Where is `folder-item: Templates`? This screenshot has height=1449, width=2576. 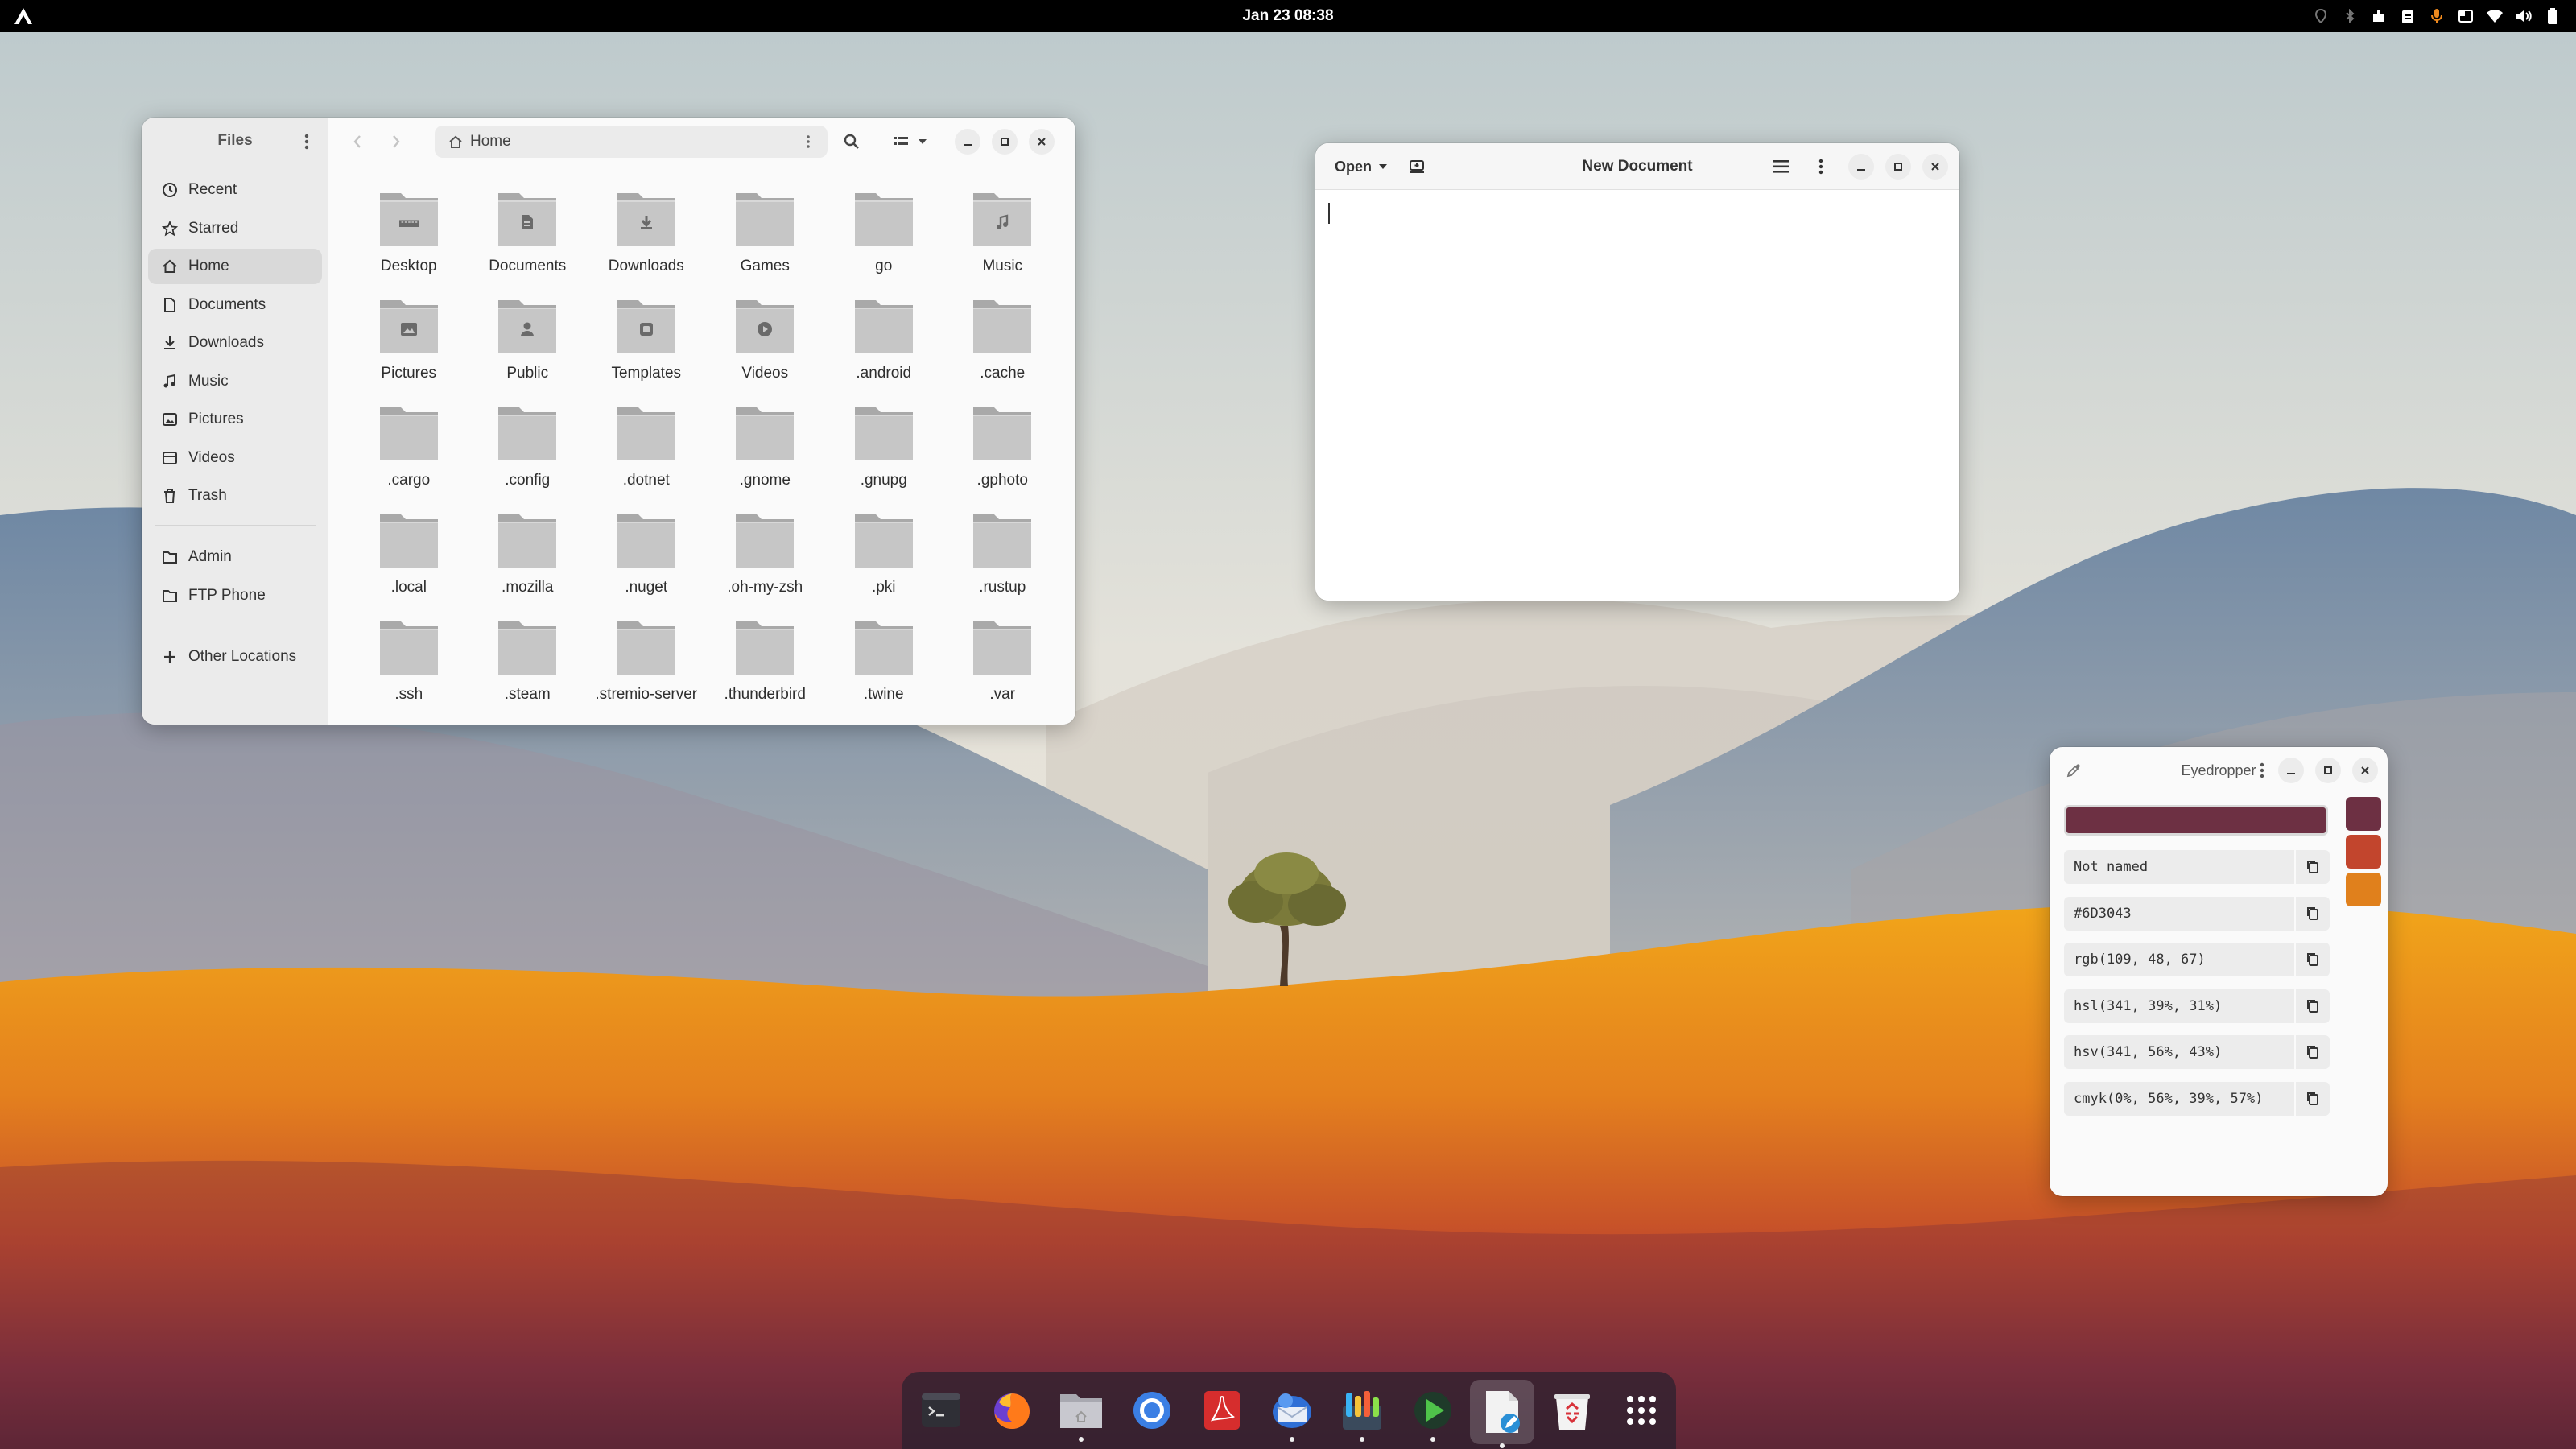
folder-item: Templates is located at coordinates (646, 348).